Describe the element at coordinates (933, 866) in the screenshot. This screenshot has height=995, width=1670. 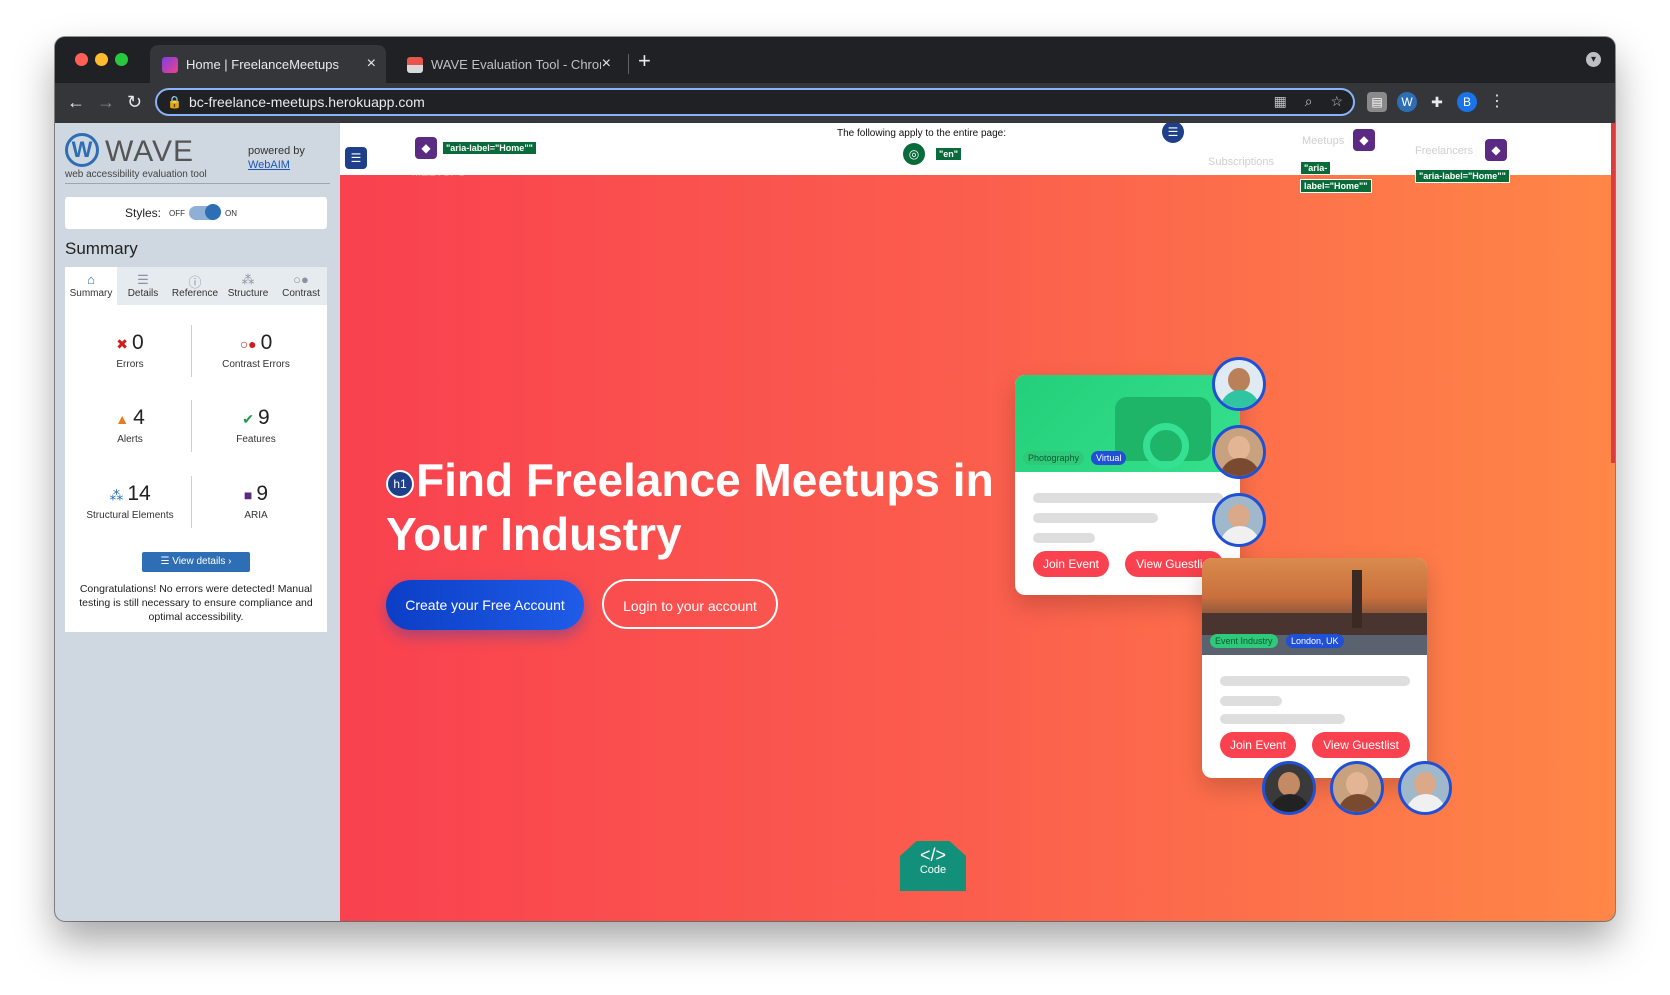
I see `code-toggle-button: </> Code` at that location.